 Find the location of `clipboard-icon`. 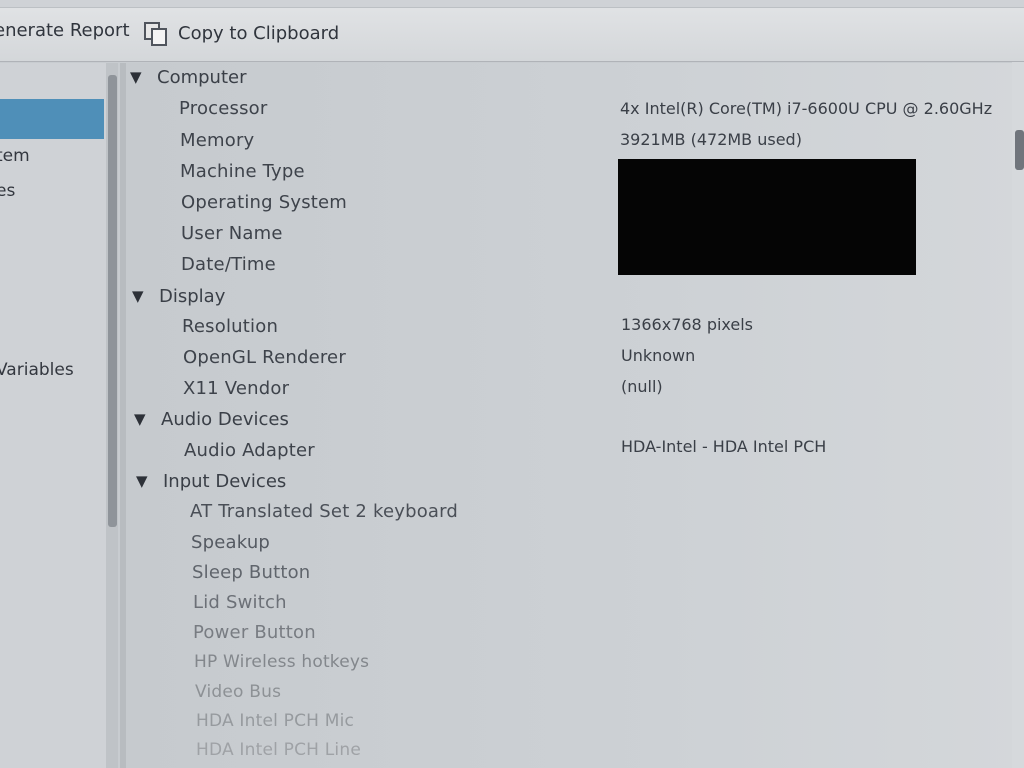

clipboard-icon is located at coordinates (156, 33).